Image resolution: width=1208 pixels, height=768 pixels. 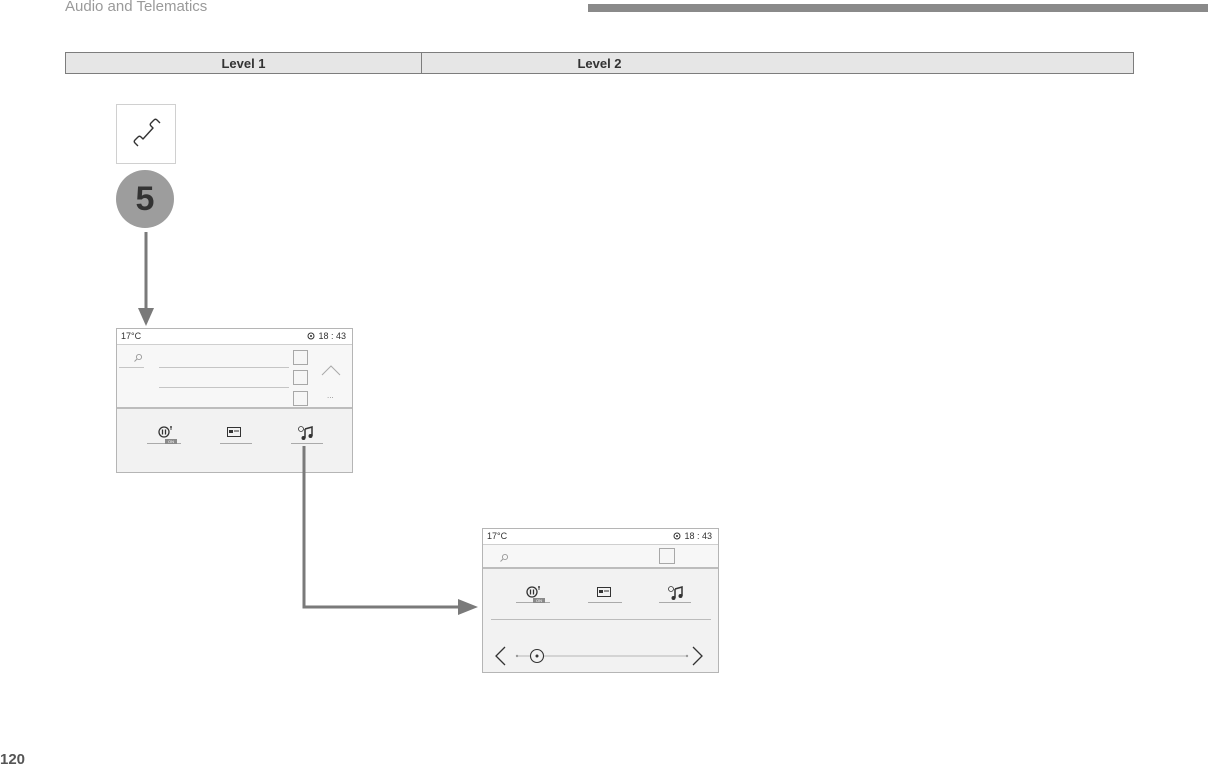 I want to click on level-1-header: Level 1, so click(x=244, y=63).